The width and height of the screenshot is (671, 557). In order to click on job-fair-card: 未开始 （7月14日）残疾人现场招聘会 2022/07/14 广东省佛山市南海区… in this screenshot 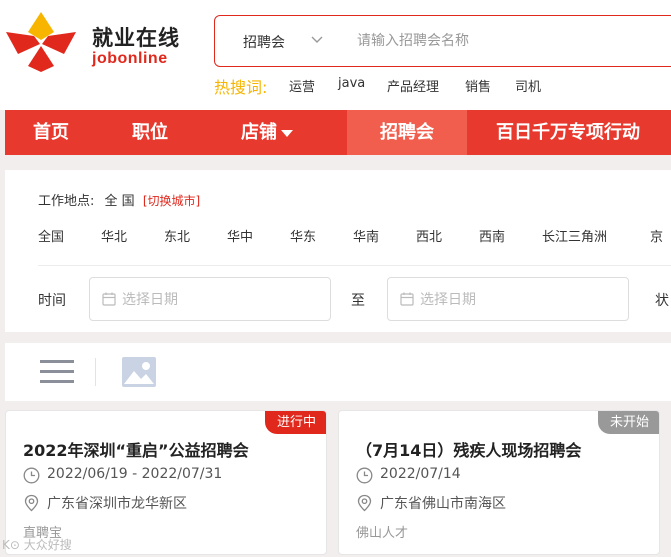, I will do `click(499, 482)`.